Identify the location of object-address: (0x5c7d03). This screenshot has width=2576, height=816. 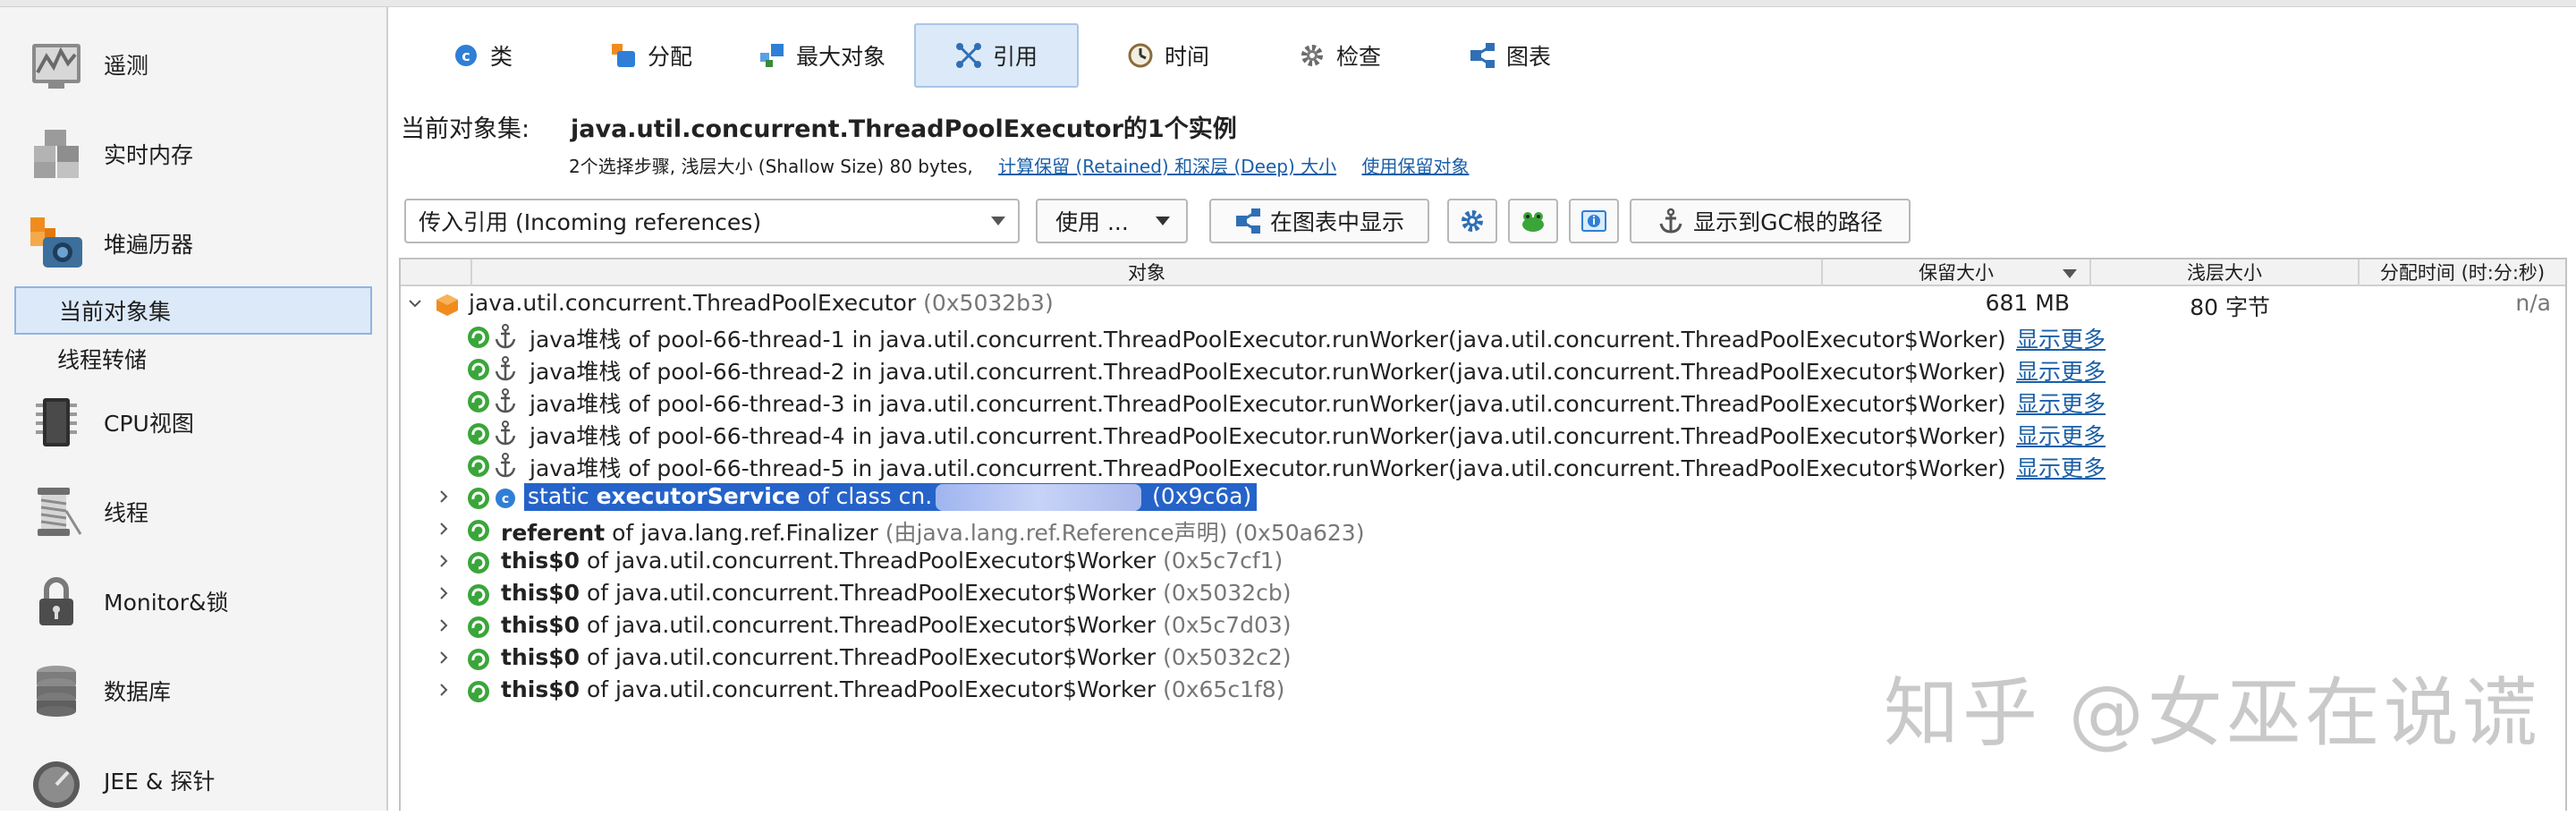
(1227, 625).